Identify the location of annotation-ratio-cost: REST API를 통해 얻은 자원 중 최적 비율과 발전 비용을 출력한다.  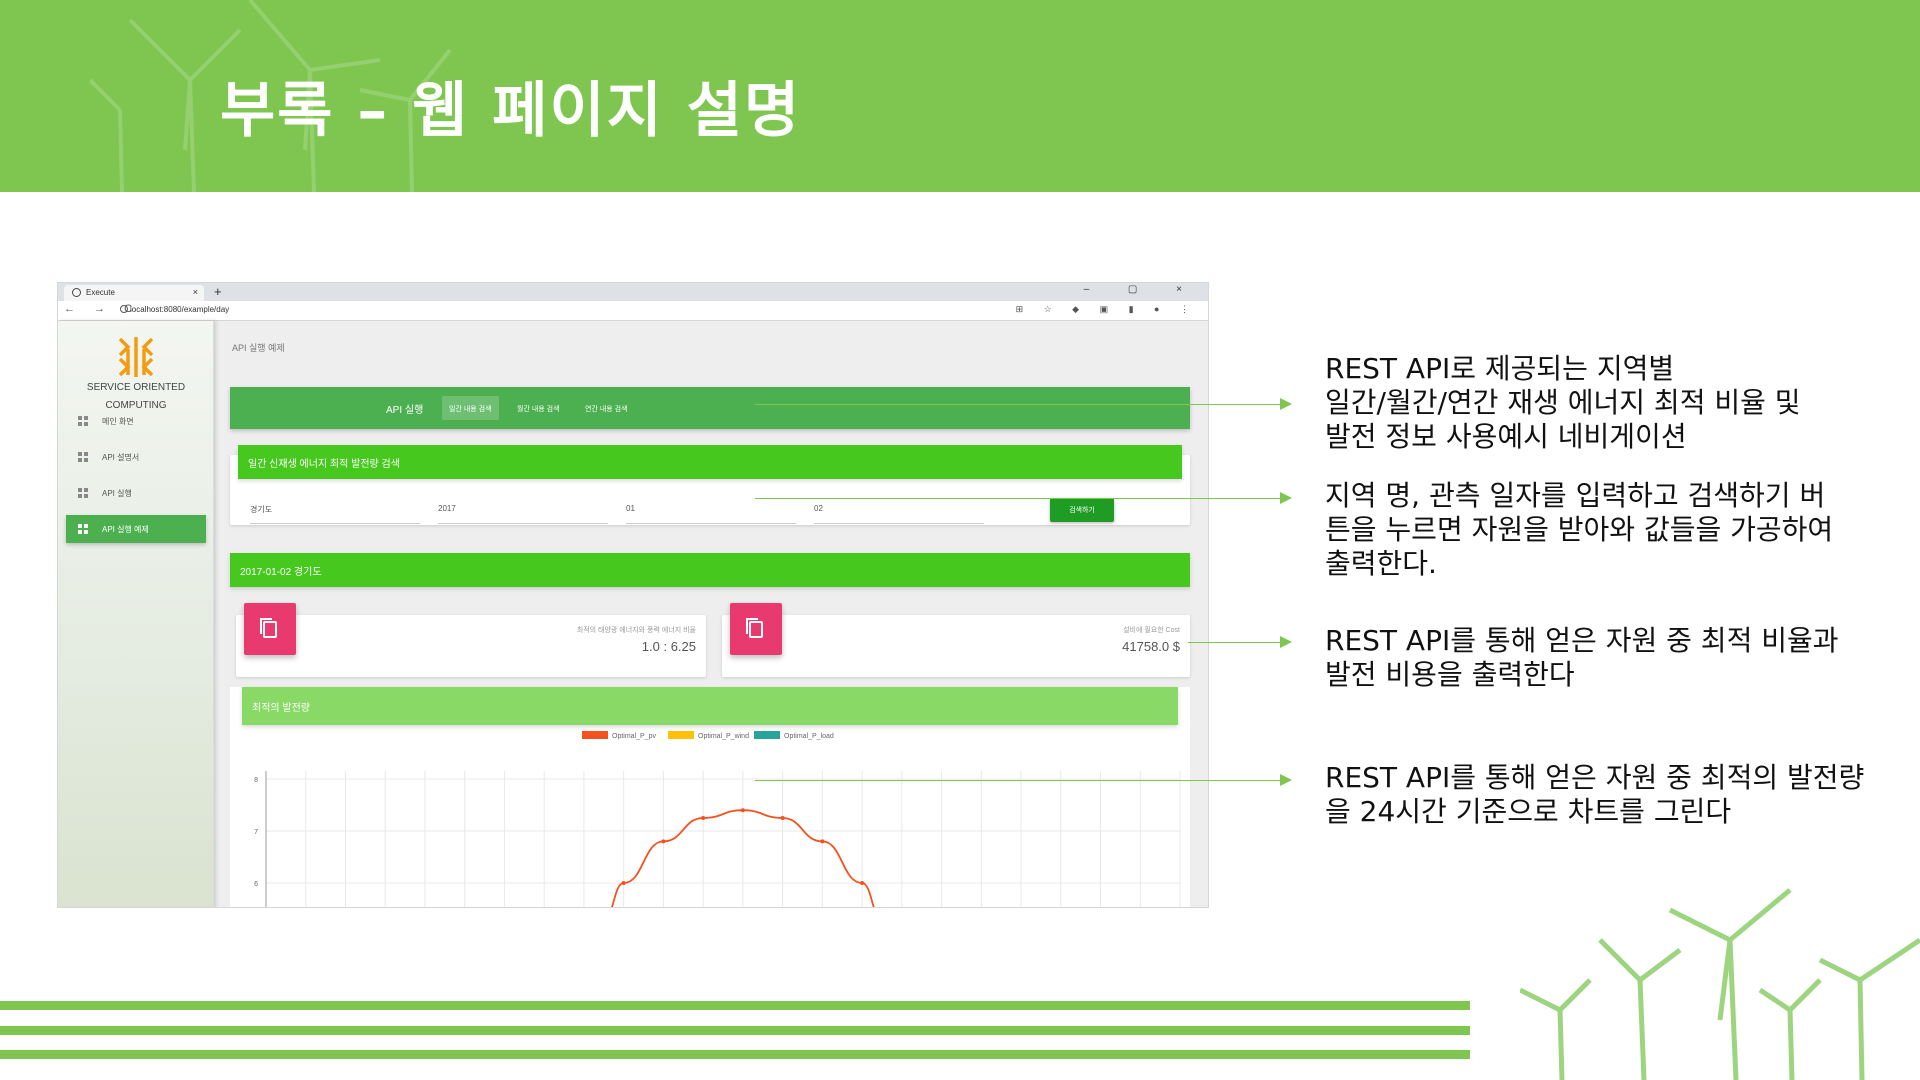
(1582, 657).